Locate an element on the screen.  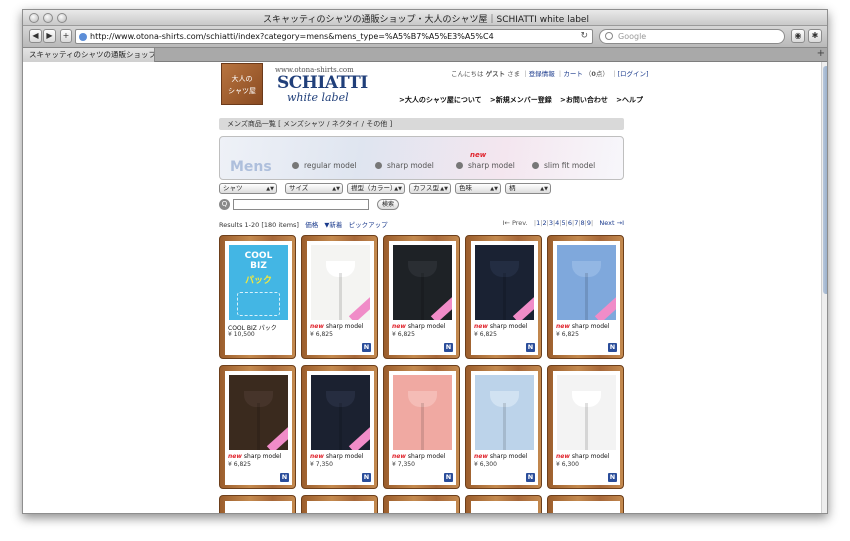
page-menu-button: ◉ is located at coordinates (798, 36).